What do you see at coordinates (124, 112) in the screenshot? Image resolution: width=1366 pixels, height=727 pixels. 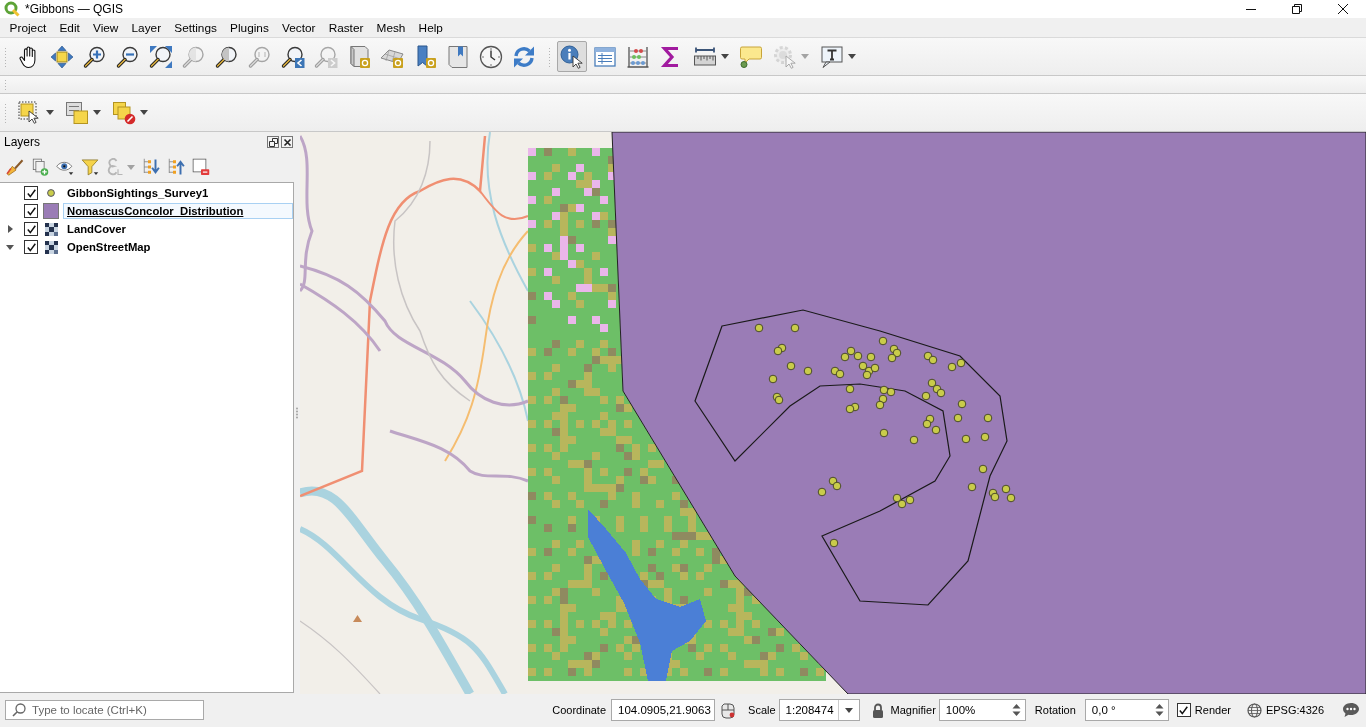 I see `deselect-icon` at bounding box center [124, 112].